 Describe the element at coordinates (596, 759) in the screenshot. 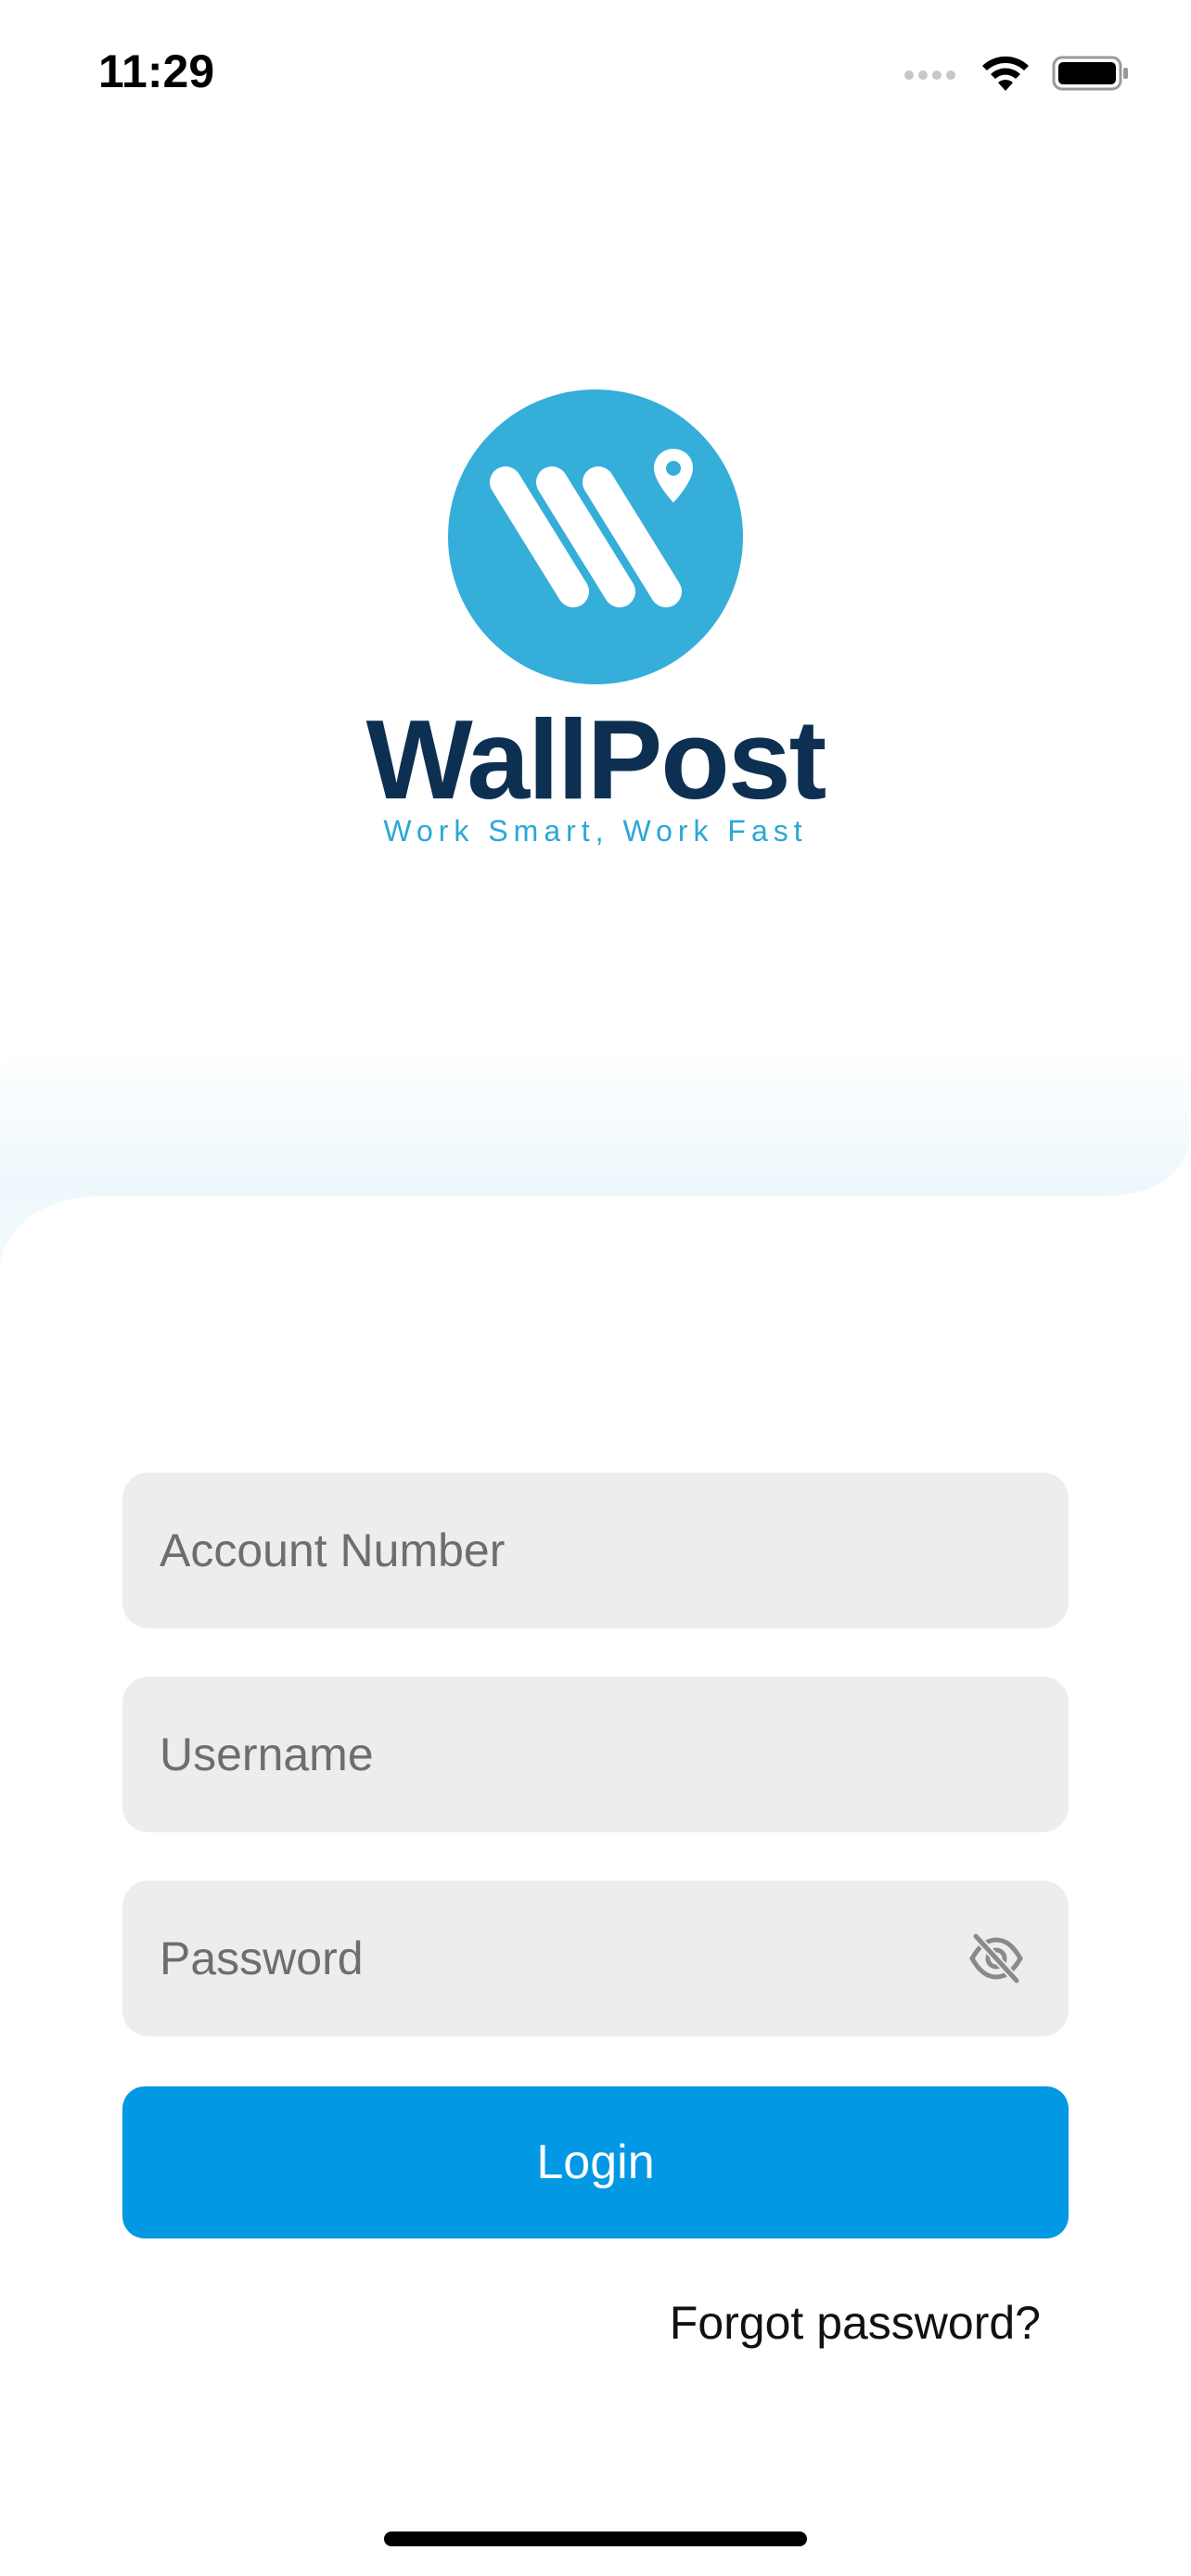

I see `brand-name: WallPost` at that location.